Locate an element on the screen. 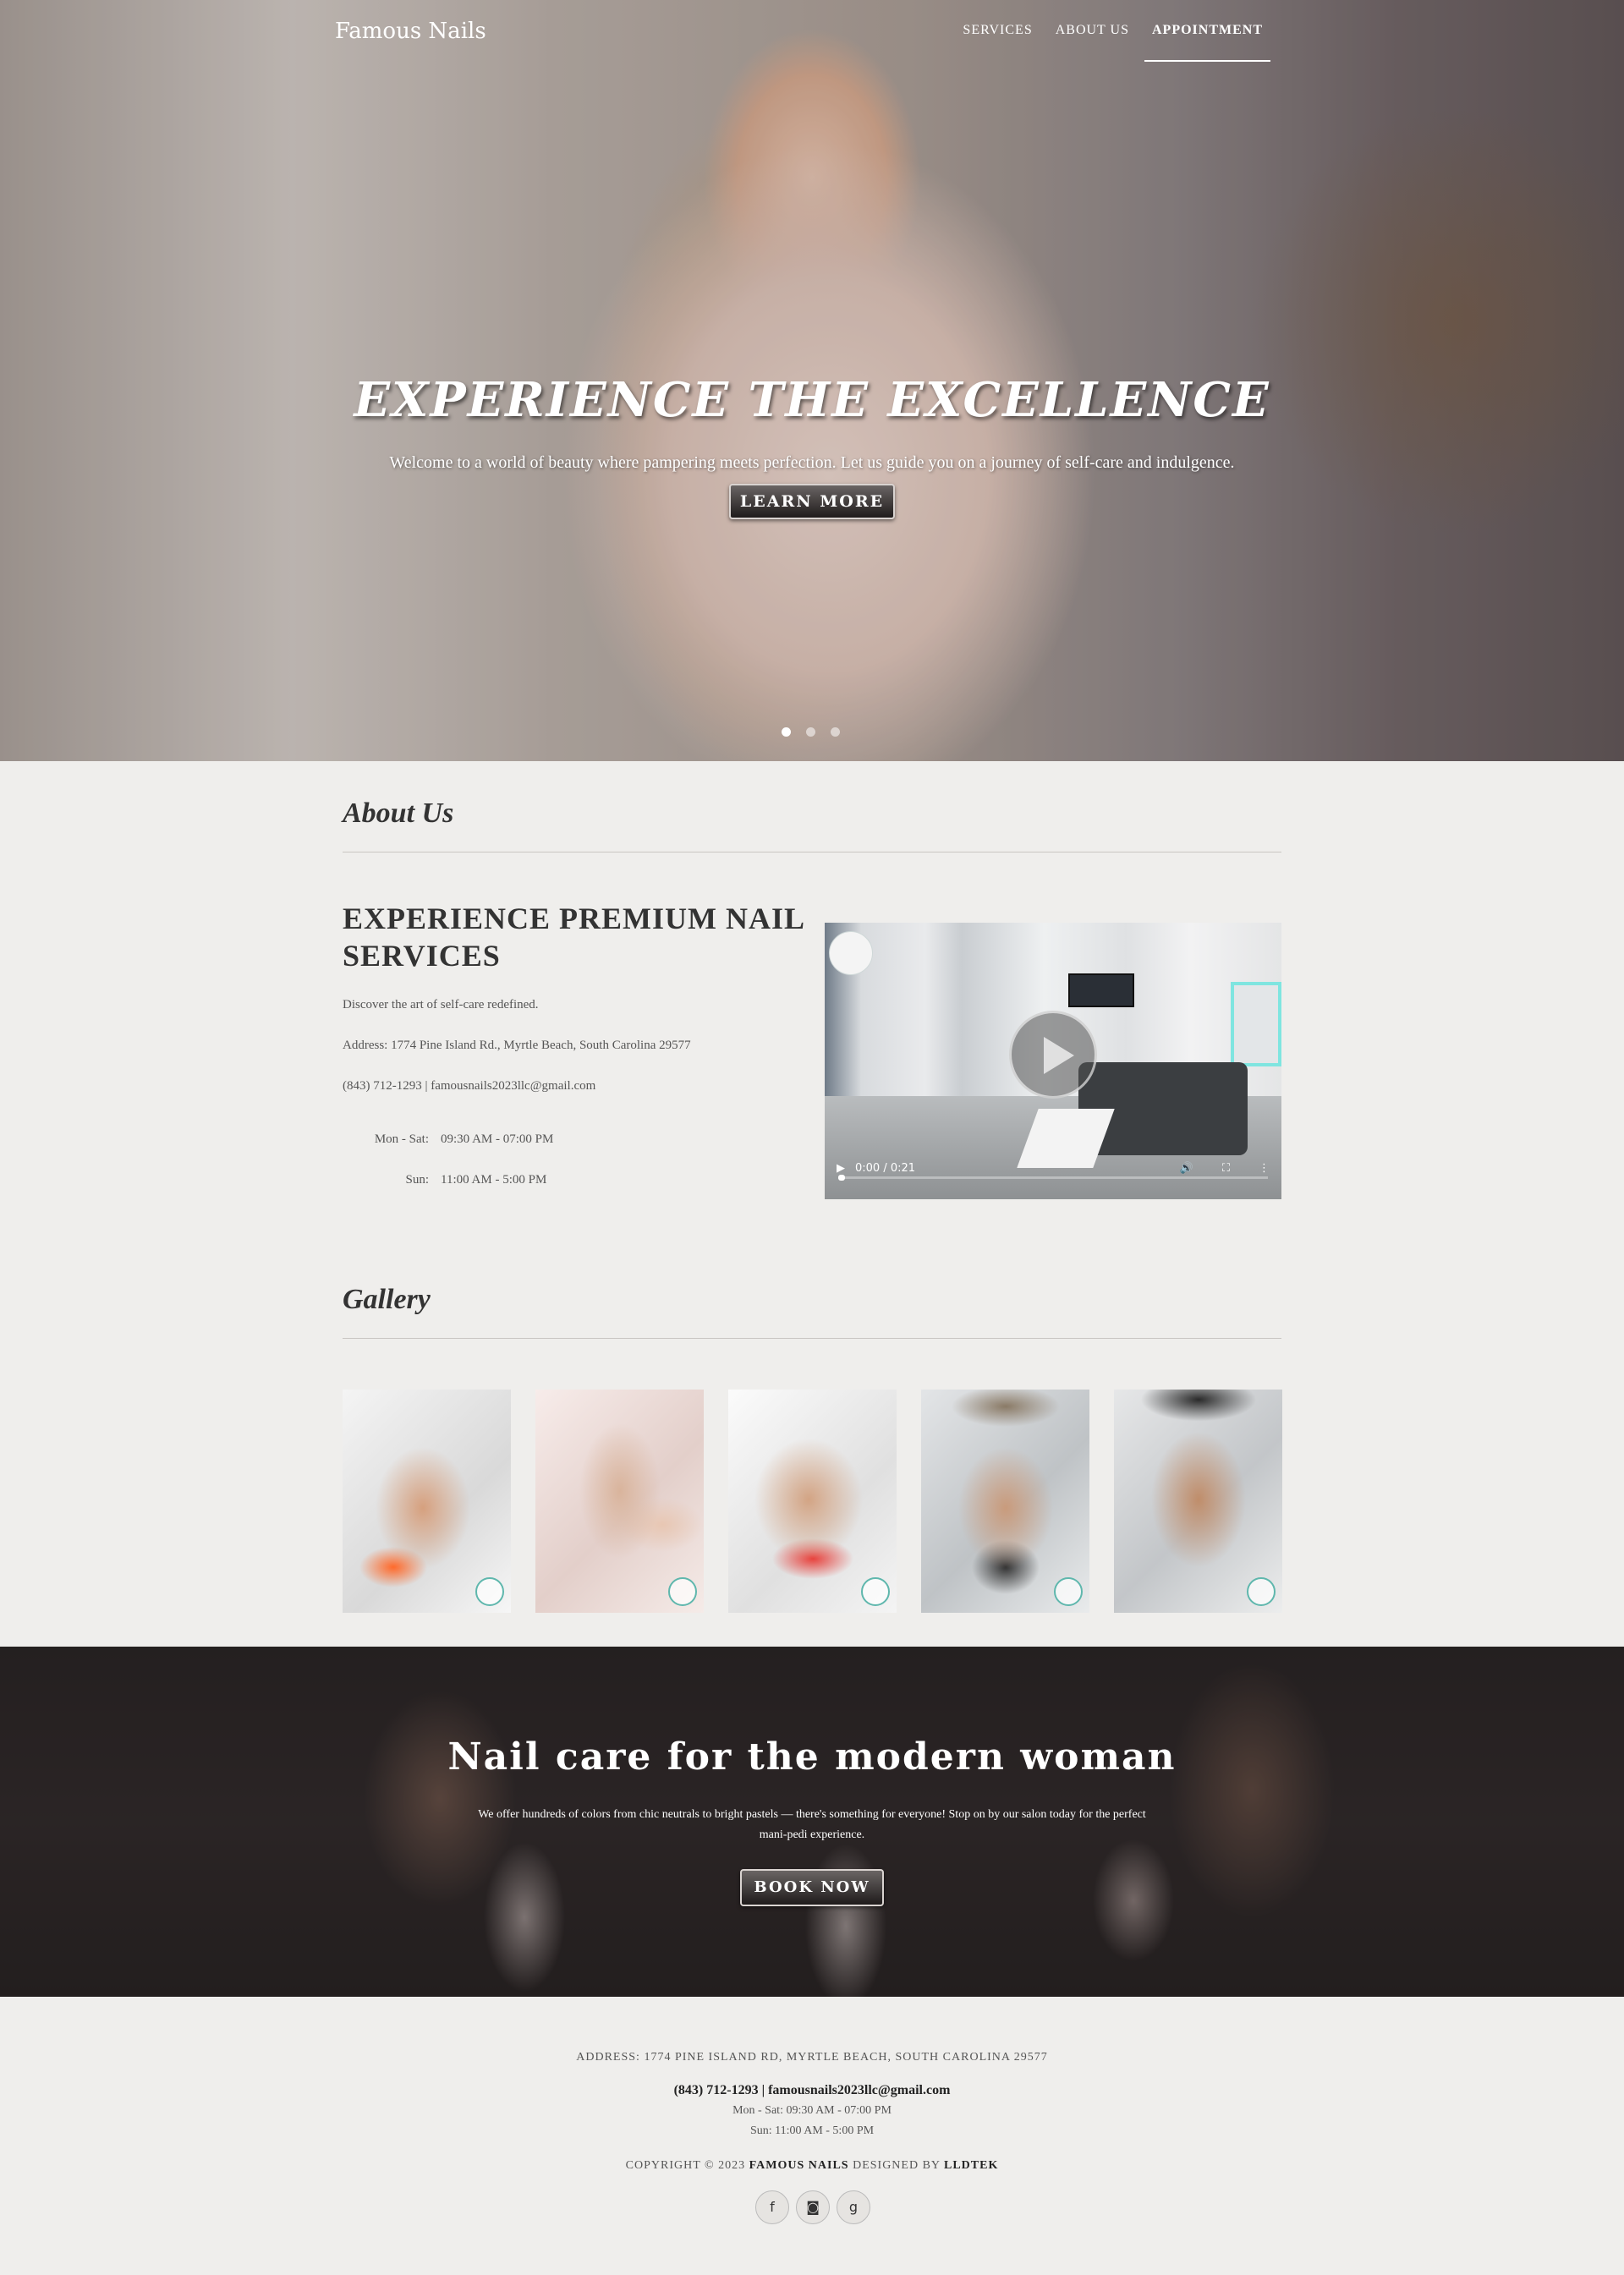  gallery-section-title: Gallery is located at coordinates (387, 1299).